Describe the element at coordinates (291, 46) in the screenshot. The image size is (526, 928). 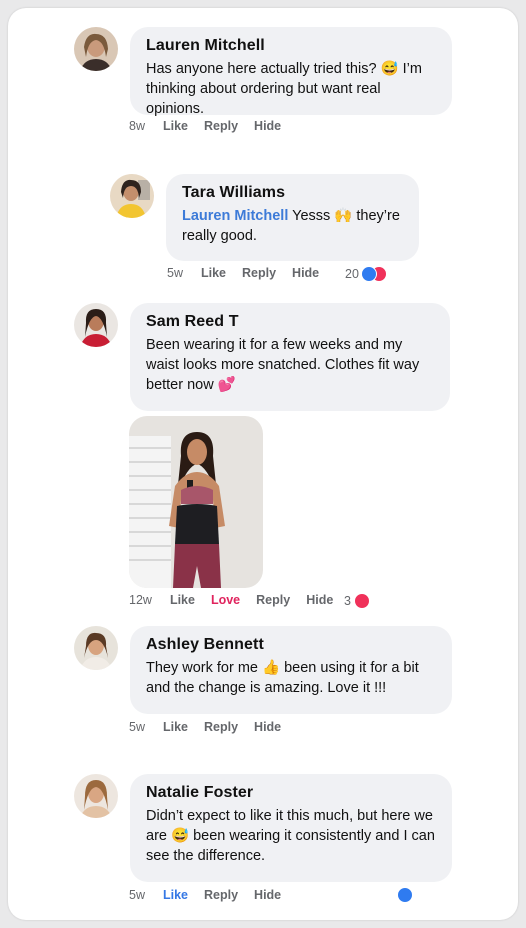
I see `commenter-name: Lauren Mitchell` at that location.